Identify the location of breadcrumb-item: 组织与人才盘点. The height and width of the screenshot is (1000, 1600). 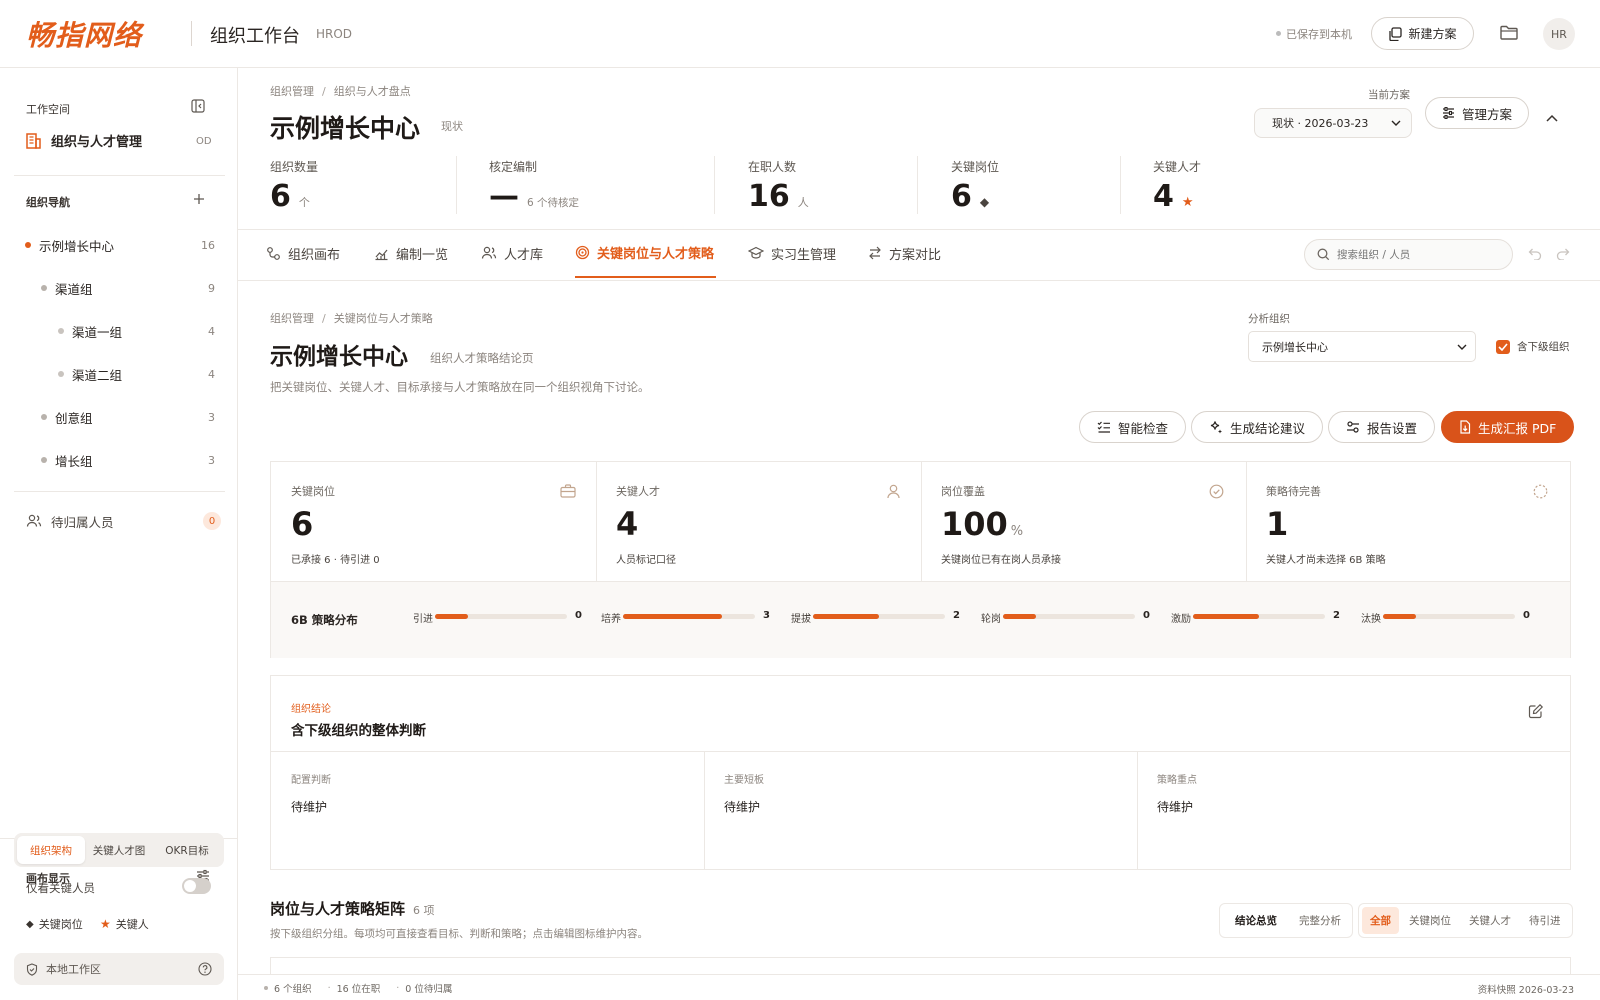
(372, 91).